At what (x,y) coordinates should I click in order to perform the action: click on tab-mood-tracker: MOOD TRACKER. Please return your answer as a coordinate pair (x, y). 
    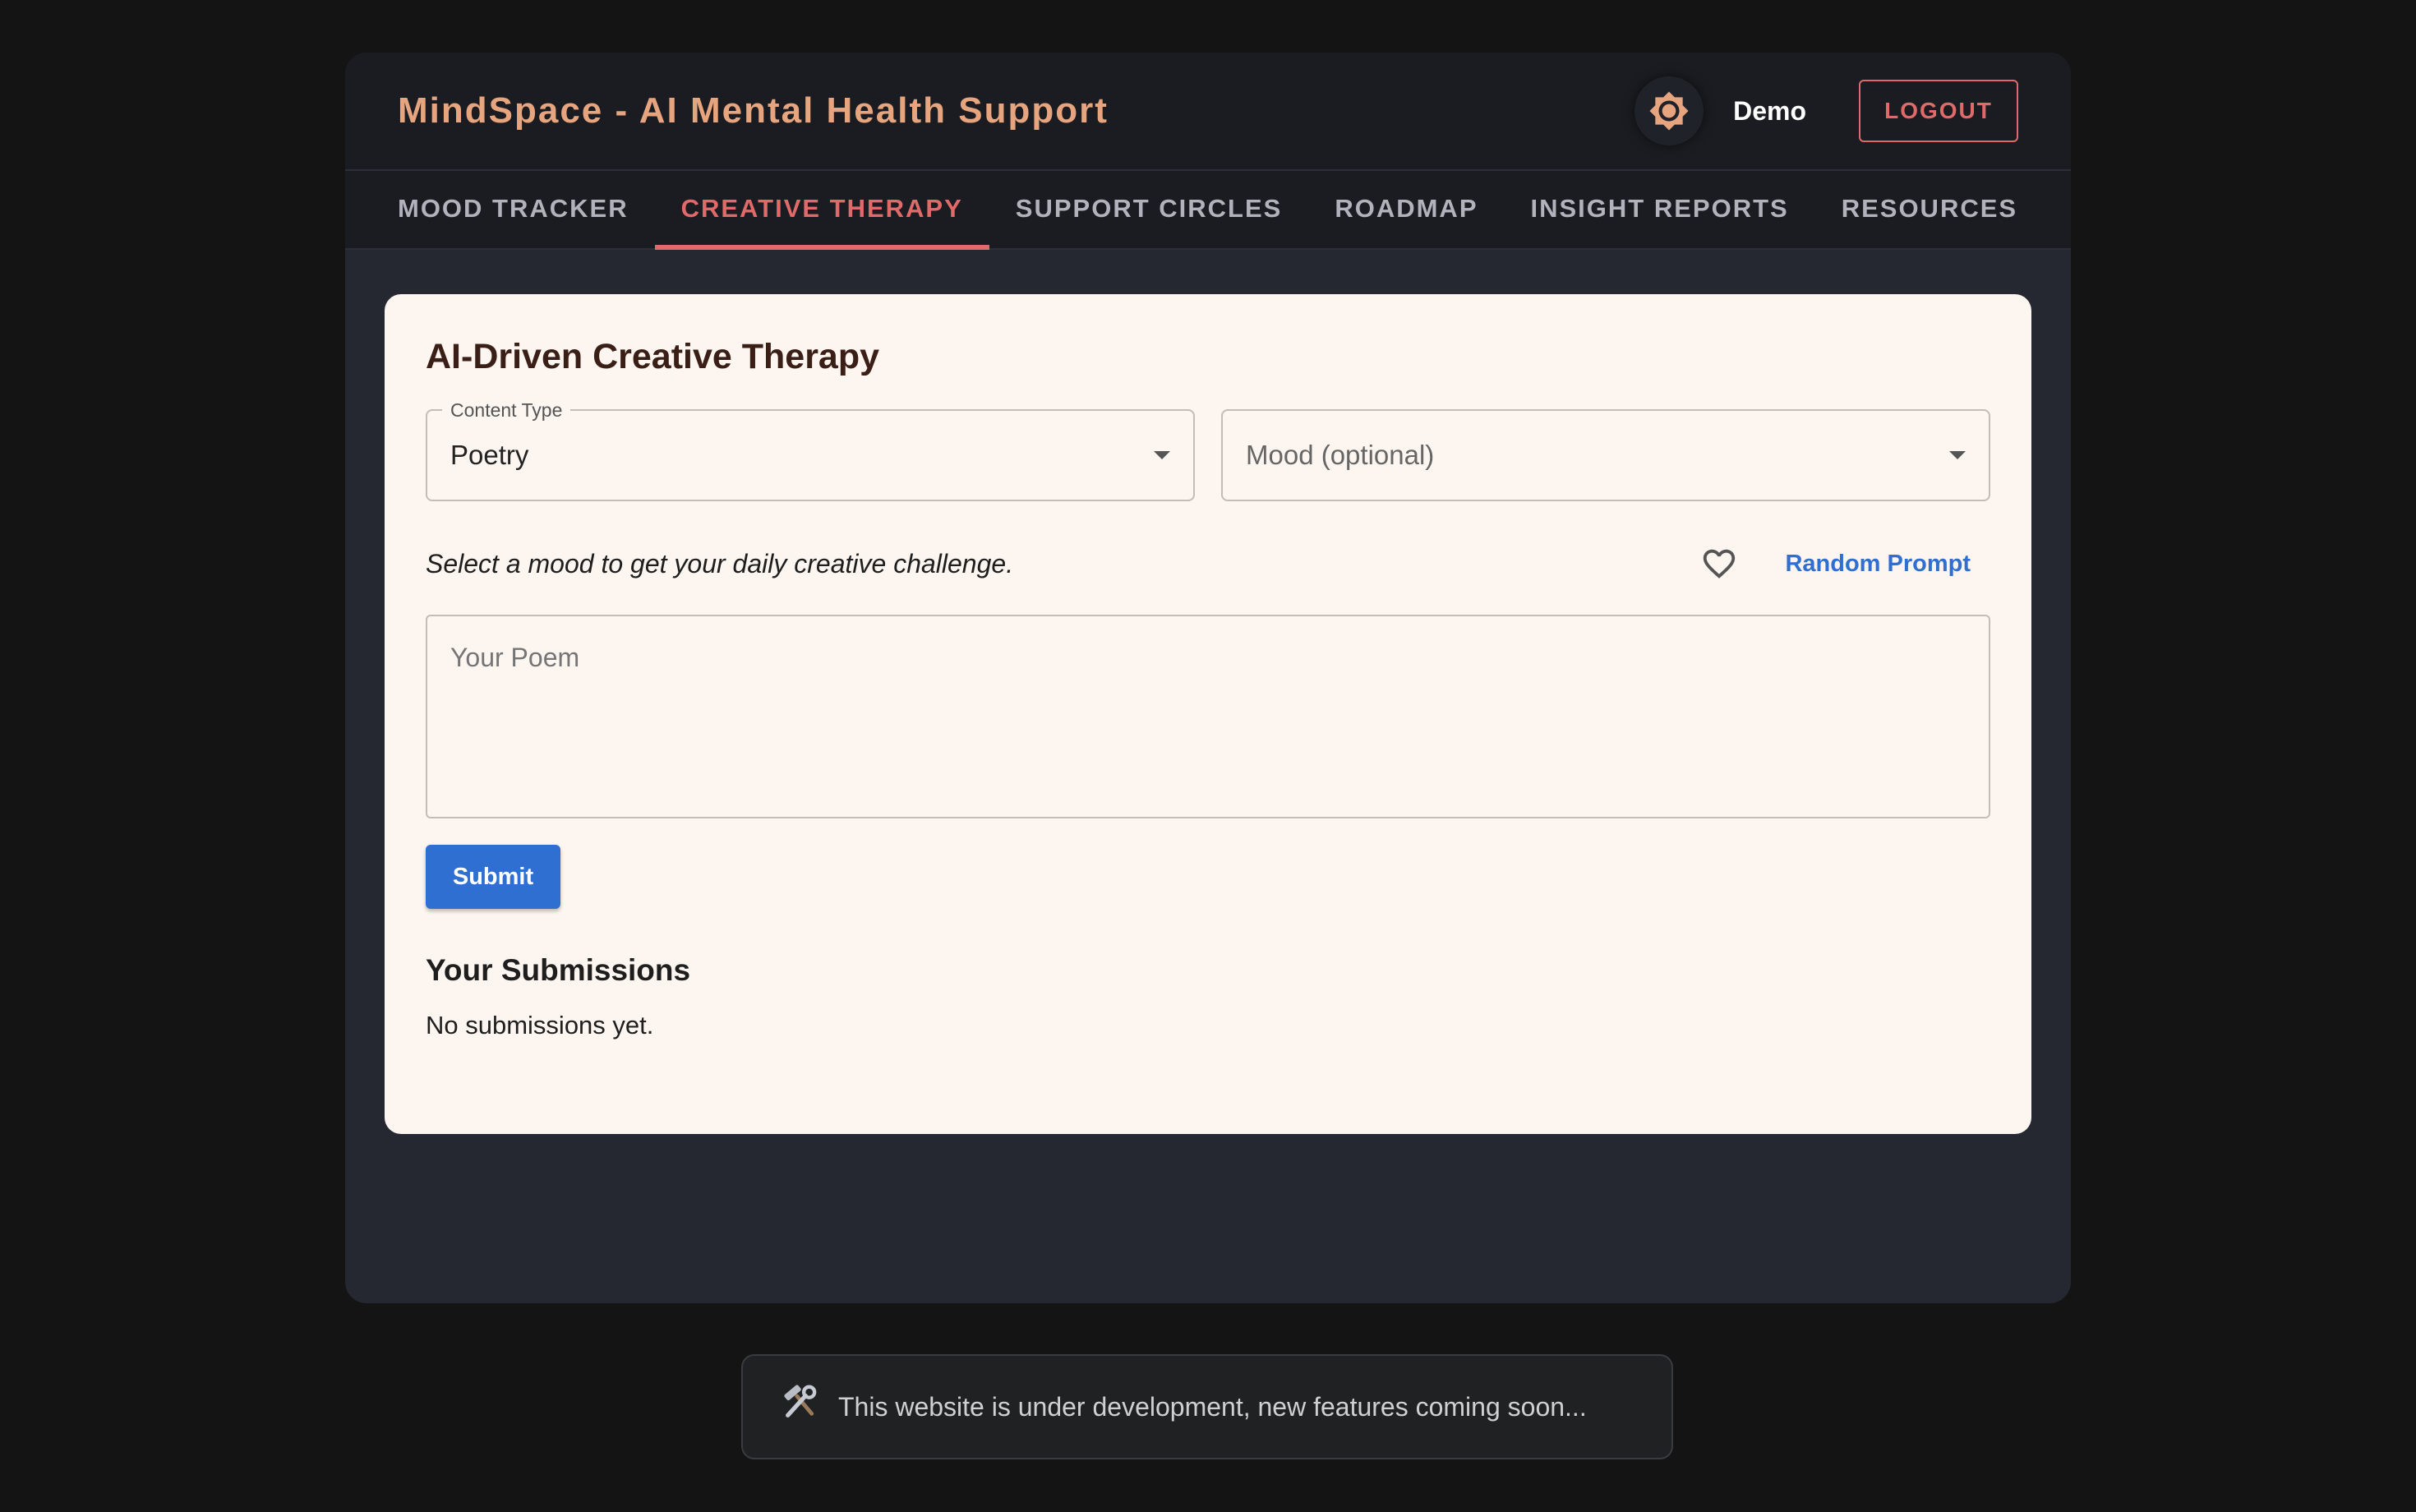
    Looking at the image, I should click on (513, 209).